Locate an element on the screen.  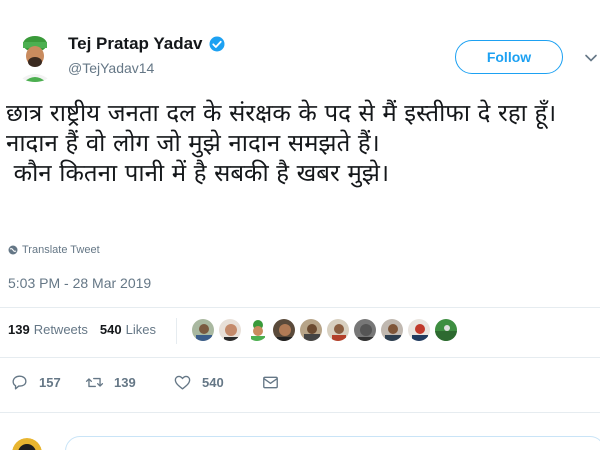
retweets-stat: 139 Retweets is located at coordinates (48, 329).